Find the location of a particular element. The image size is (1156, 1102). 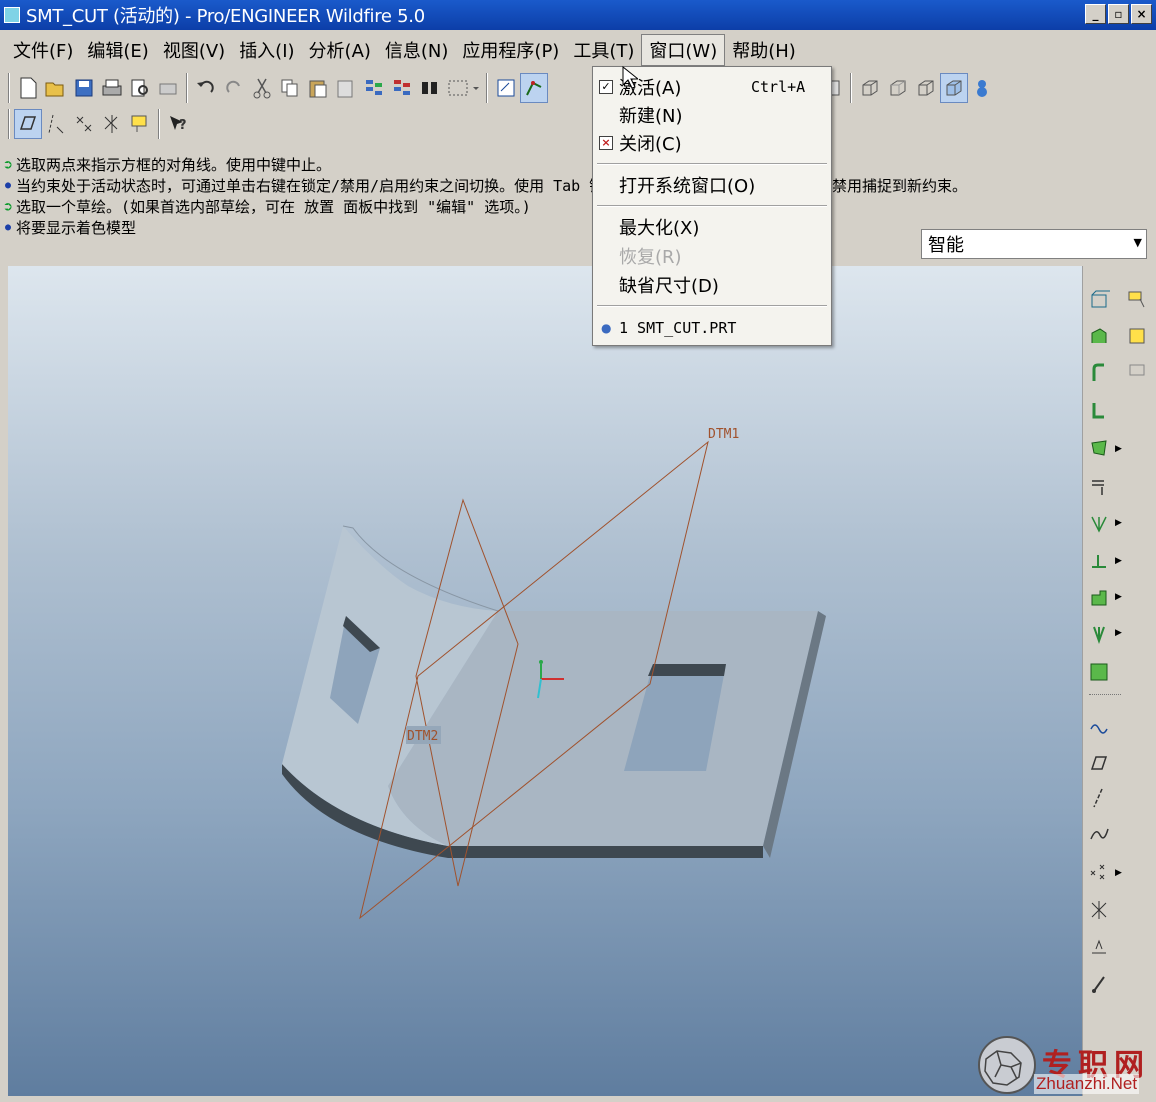

new-file-icon is located at coordinates (28, 88).